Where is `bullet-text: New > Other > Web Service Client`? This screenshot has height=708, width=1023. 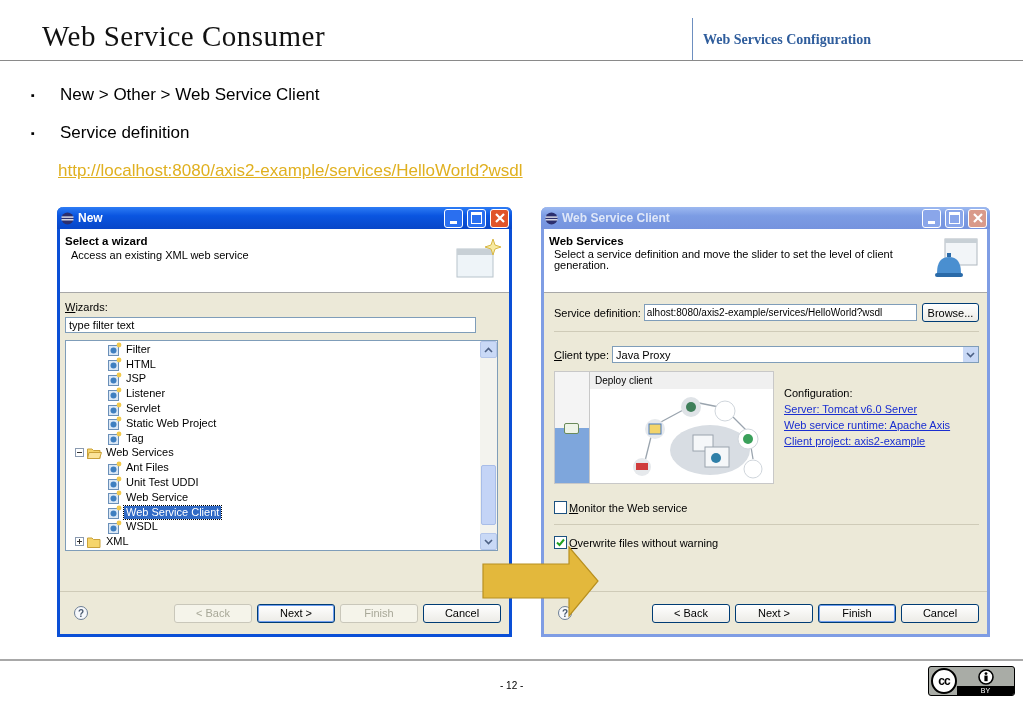
bullet-text: New > Other > Web Service Client is located at coordinates (190, 95).